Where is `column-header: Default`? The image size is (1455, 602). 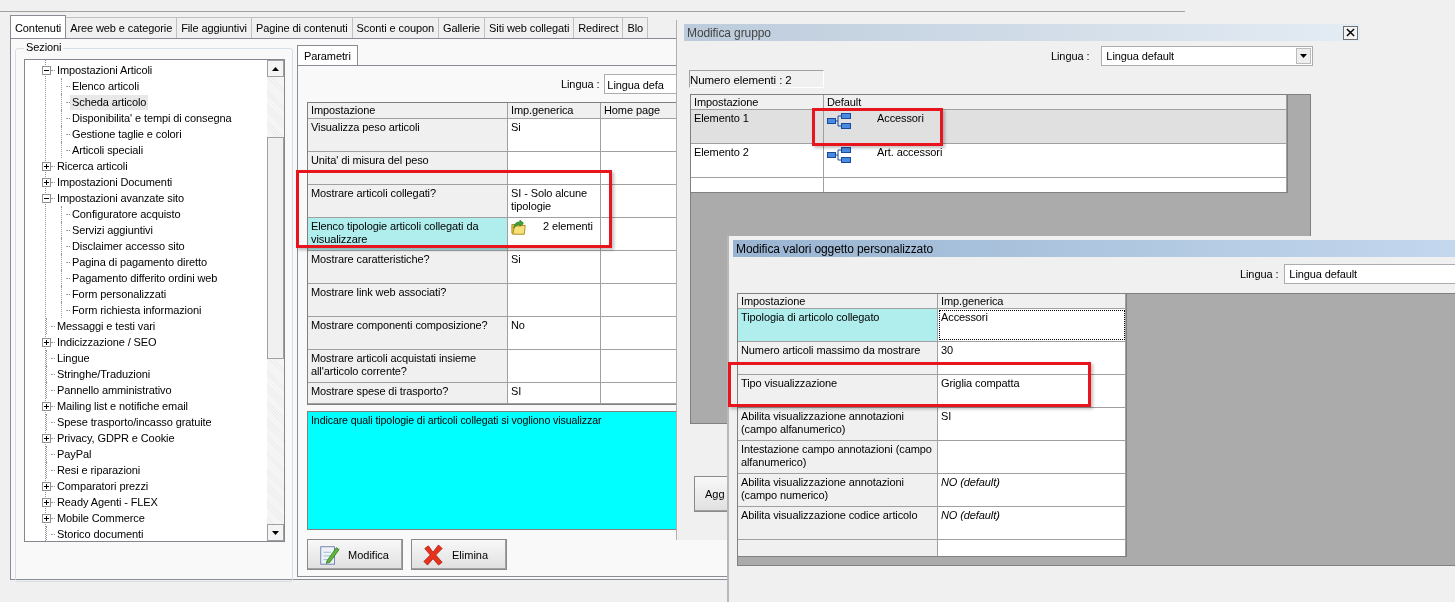 column-header: Default is located at coordinates (1055, 102).